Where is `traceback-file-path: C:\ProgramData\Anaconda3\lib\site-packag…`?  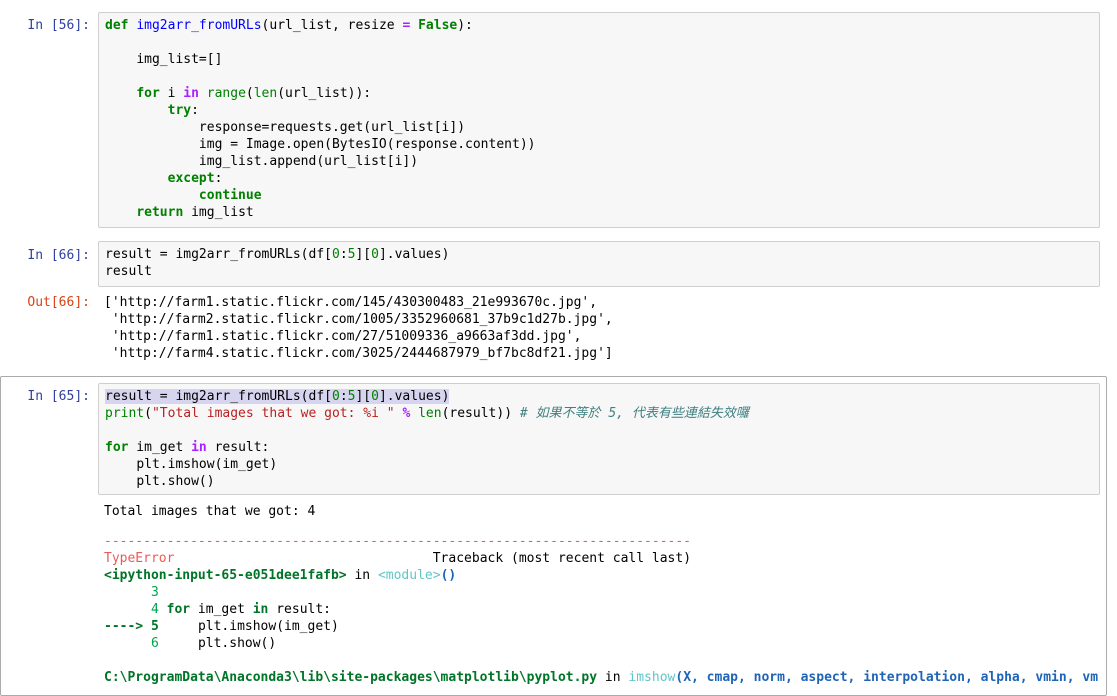 traceback-file-path: C:\ProgramData\Anaconda3\lib\site-packag… is located at coordinates (351, 677).